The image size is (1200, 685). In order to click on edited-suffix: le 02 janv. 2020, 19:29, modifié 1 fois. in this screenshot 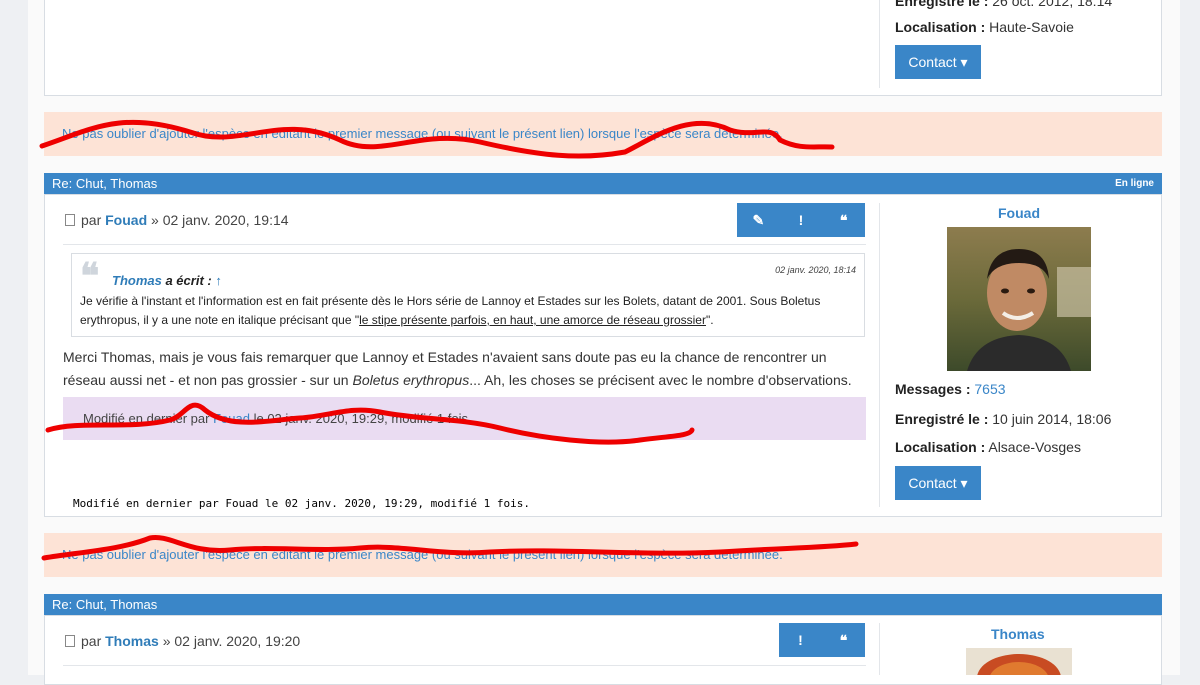, I will do `click(362, 418)`.